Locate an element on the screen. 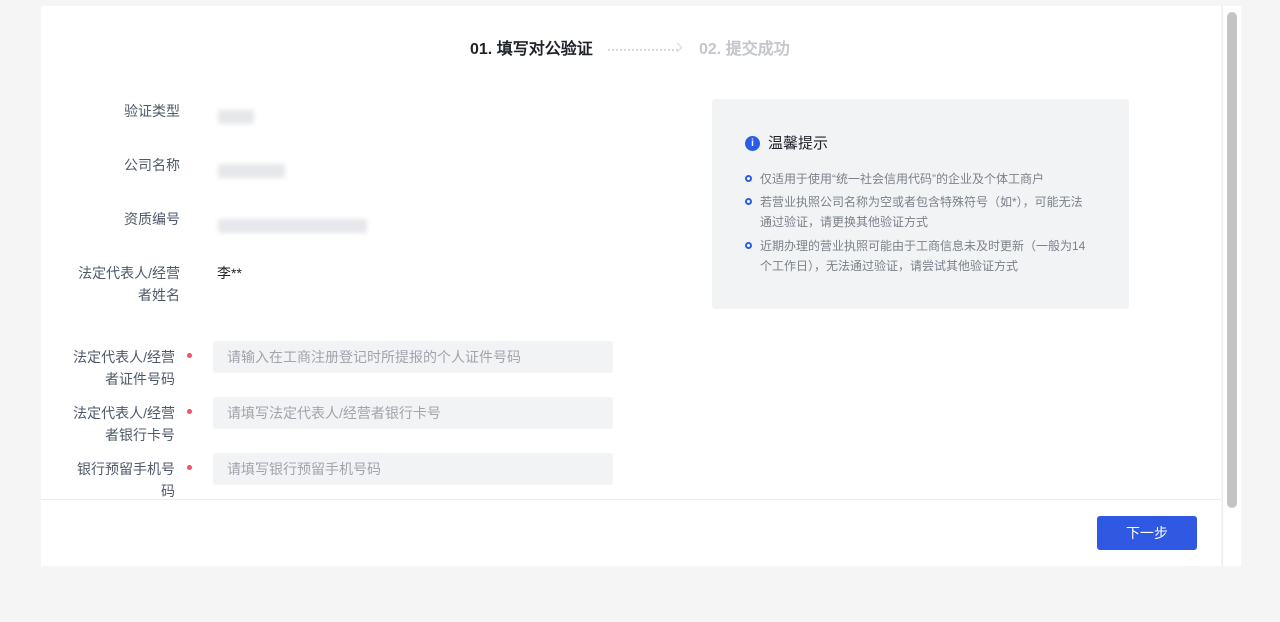 The width and height of the screenshot is (1280, 622). tip-line: 仅适用于使用“统一社会信用代码”的企业及个体工商户 is located at coordinates (902, 179).